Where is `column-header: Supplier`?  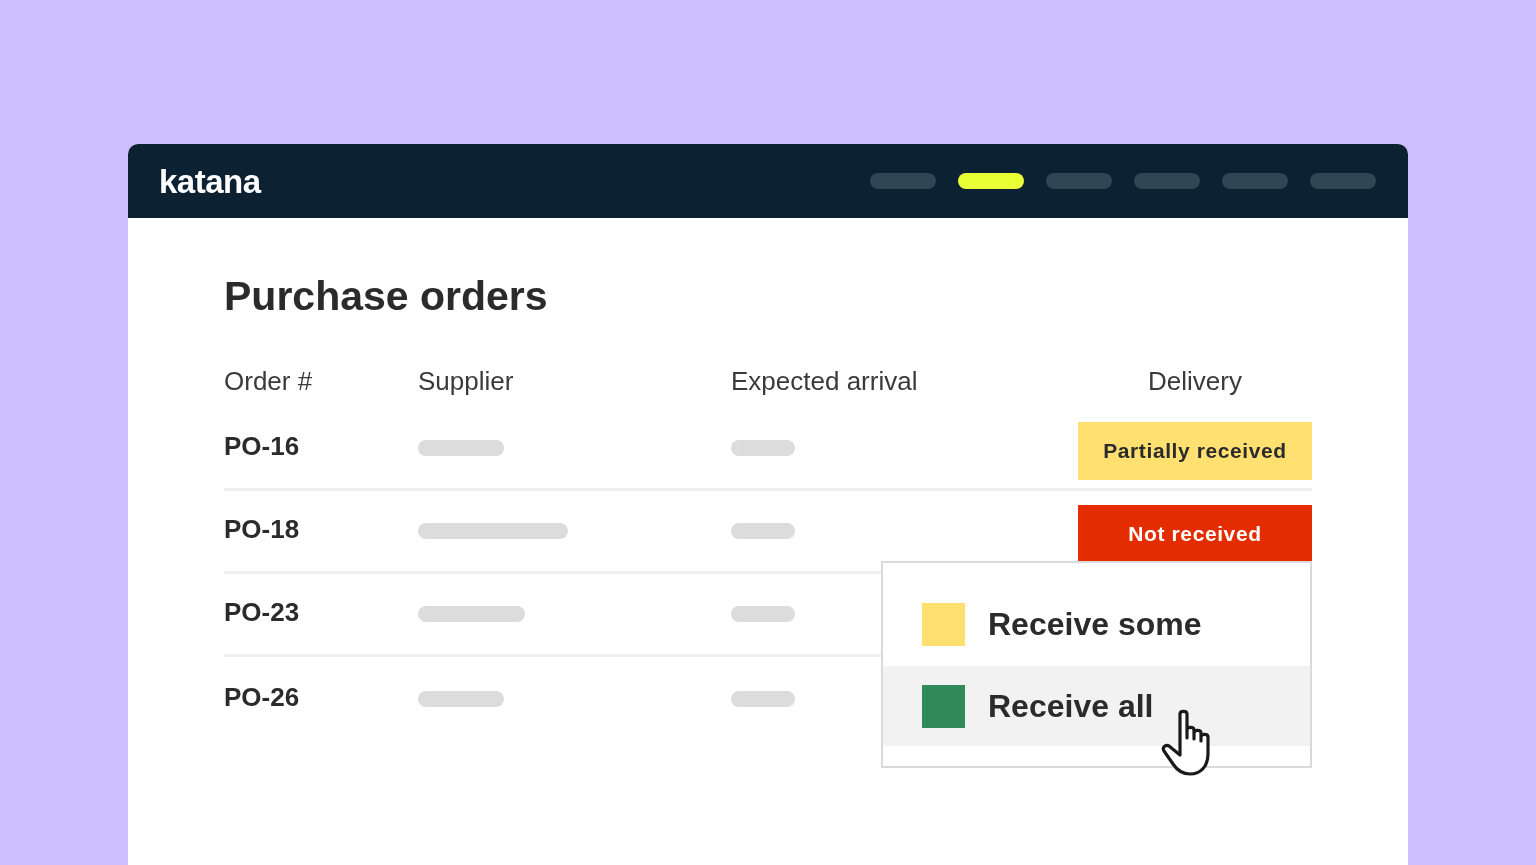
column-header: Supplier is located at coordinates (466, 381).